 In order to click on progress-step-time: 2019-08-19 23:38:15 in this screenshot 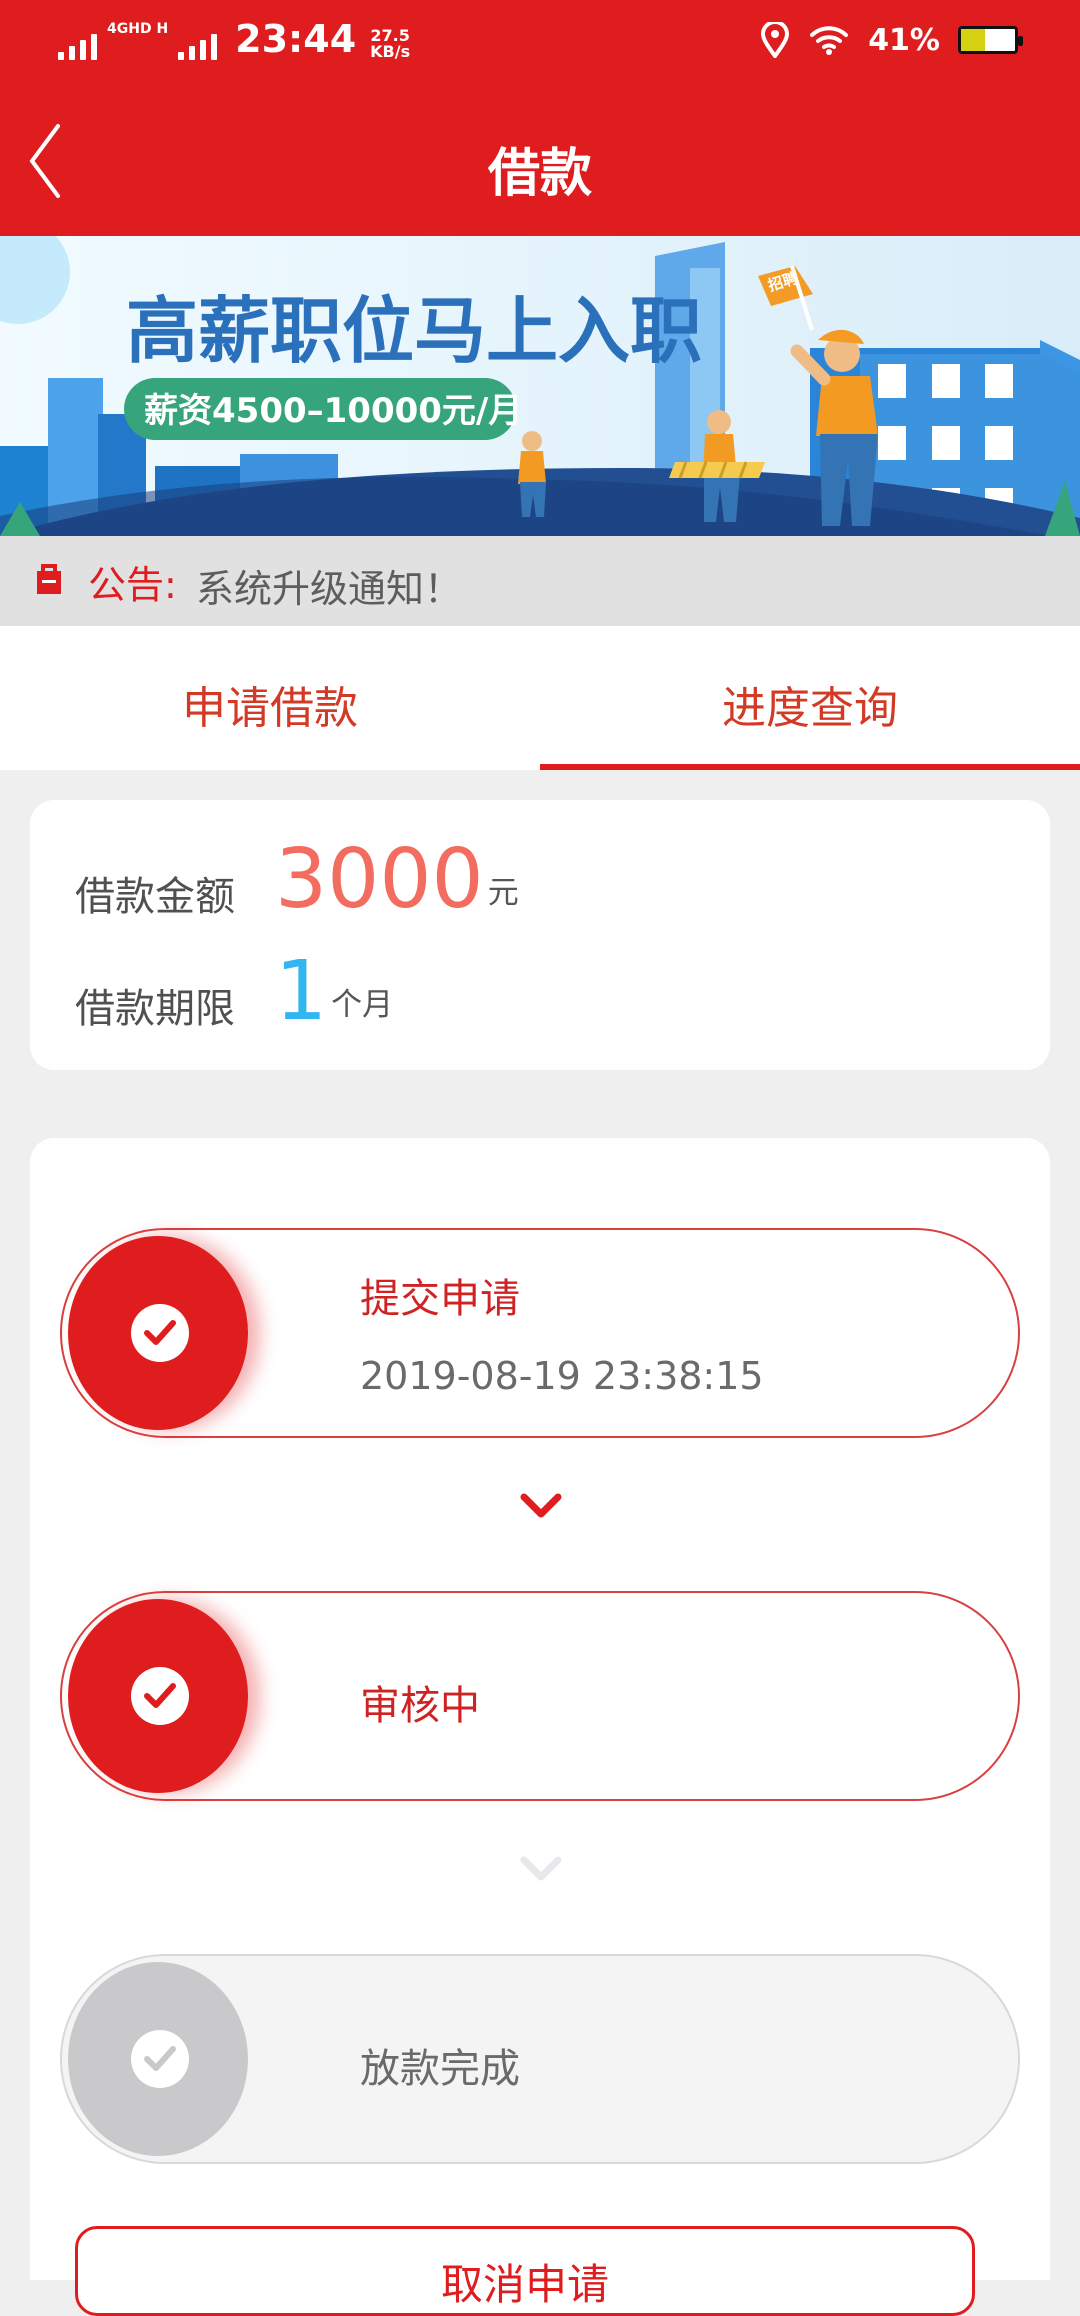, I will do `click(562, 1376)`.